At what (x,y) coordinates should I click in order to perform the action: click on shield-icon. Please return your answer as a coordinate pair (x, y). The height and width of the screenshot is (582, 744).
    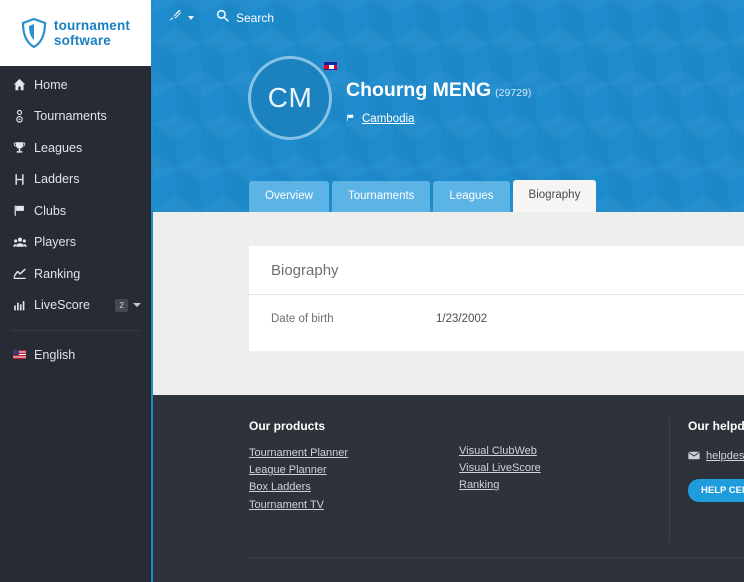
    Looking at the image, I should click on (34, 33).